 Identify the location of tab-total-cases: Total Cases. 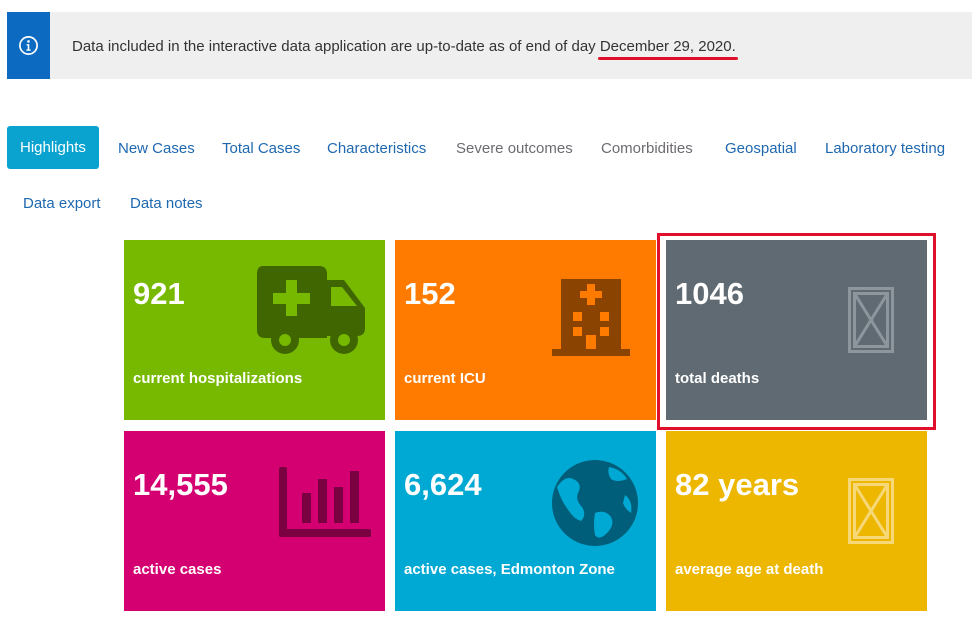
(261, 148).